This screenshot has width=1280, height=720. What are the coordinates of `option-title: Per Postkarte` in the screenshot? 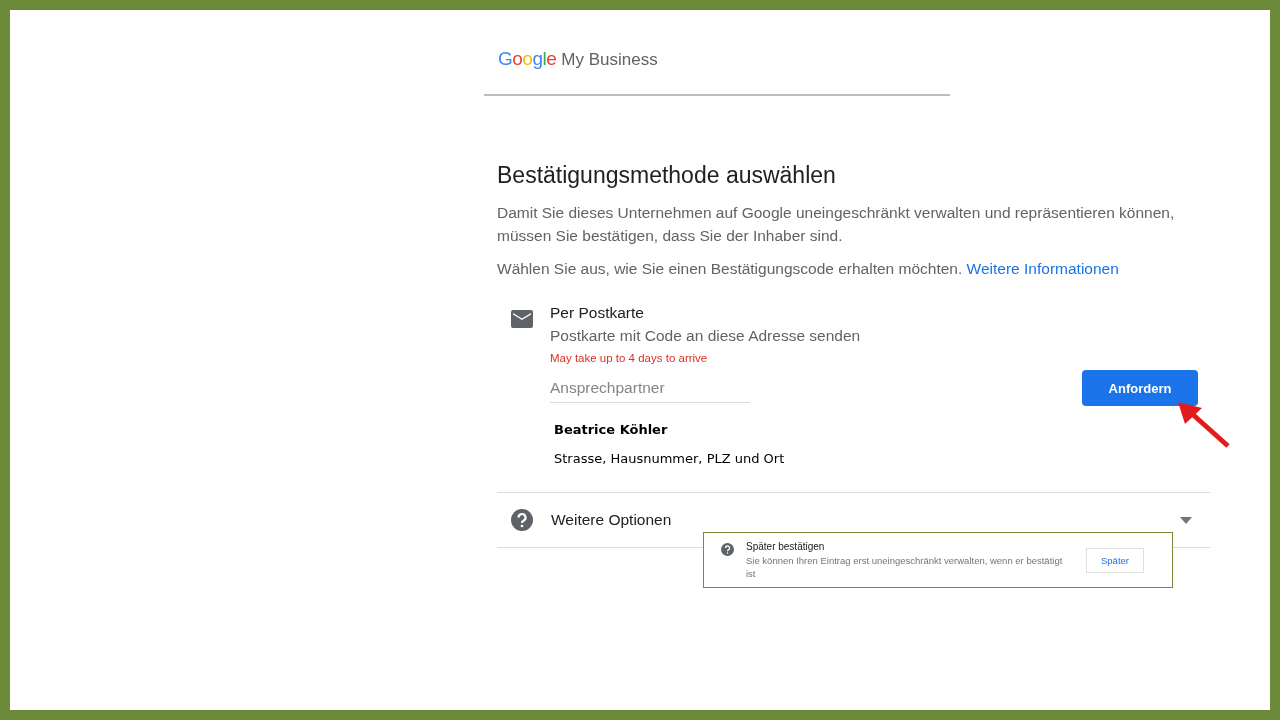 It's located at (597, 313).